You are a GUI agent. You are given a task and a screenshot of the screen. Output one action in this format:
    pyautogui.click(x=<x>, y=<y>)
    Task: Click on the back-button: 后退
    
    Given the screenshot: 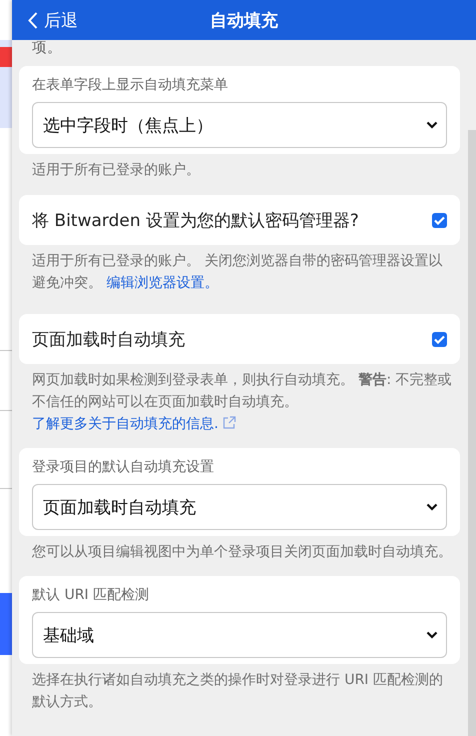 What is the action you would take?
    pyautogui.click(x=53, y=20)
    